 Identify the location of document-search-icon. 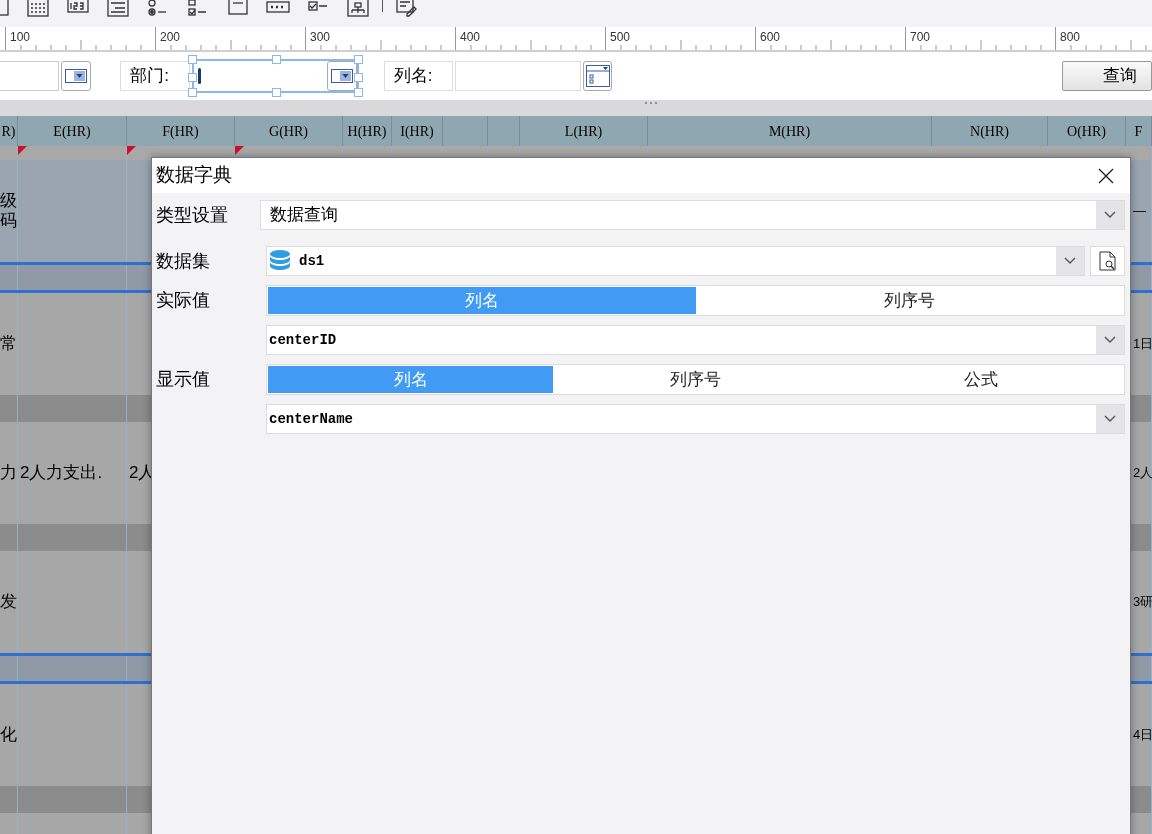
(1107, 261).